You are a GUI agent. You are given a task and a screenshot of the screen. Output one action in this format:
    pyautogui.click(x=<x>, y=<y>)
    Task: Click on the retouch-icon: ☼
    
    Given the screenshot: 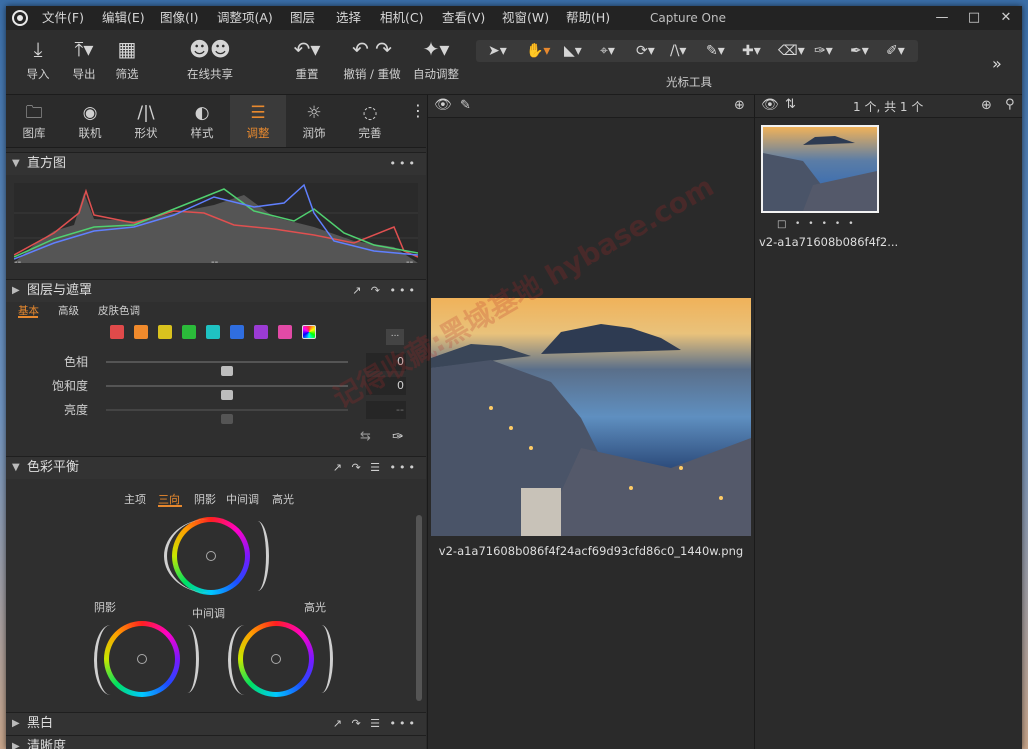 What is the action you would take?
    pyautogui.click(x=314, y=113)
    